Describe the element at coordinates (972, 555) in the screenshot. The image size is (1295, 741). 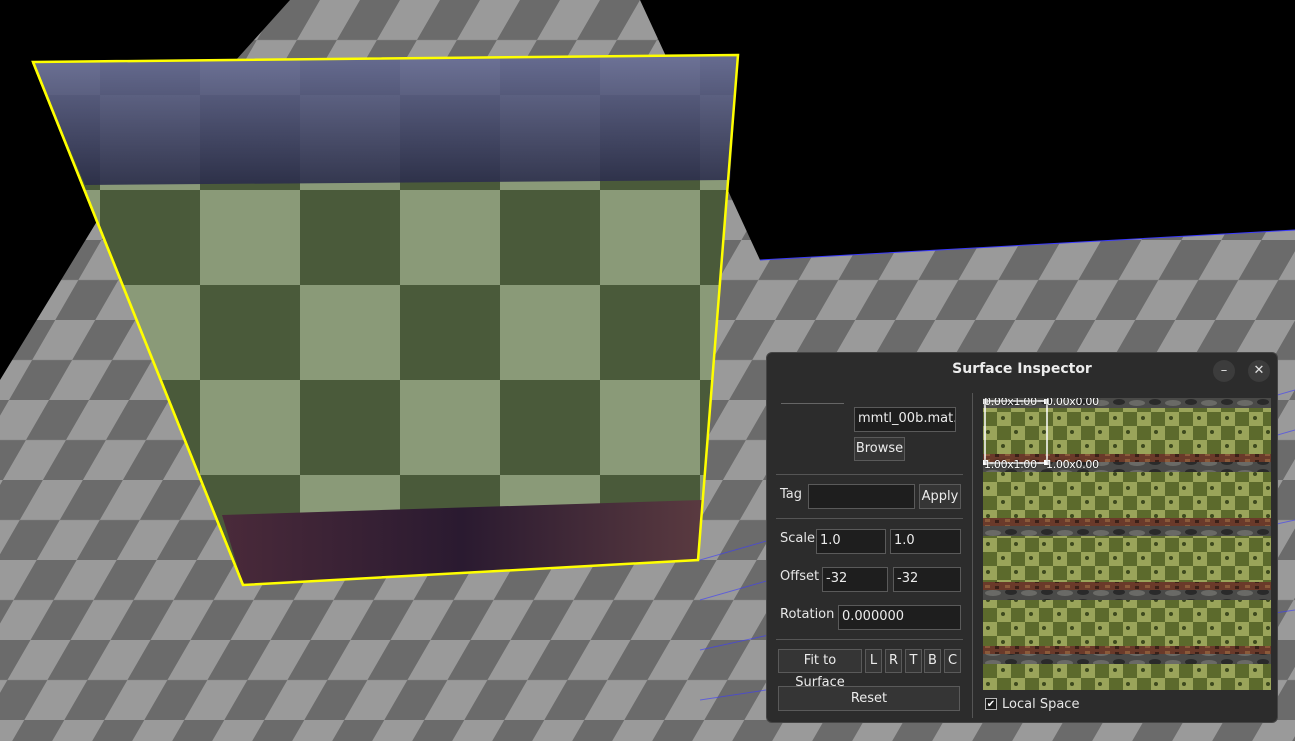
I see `panel-divider` at that location.